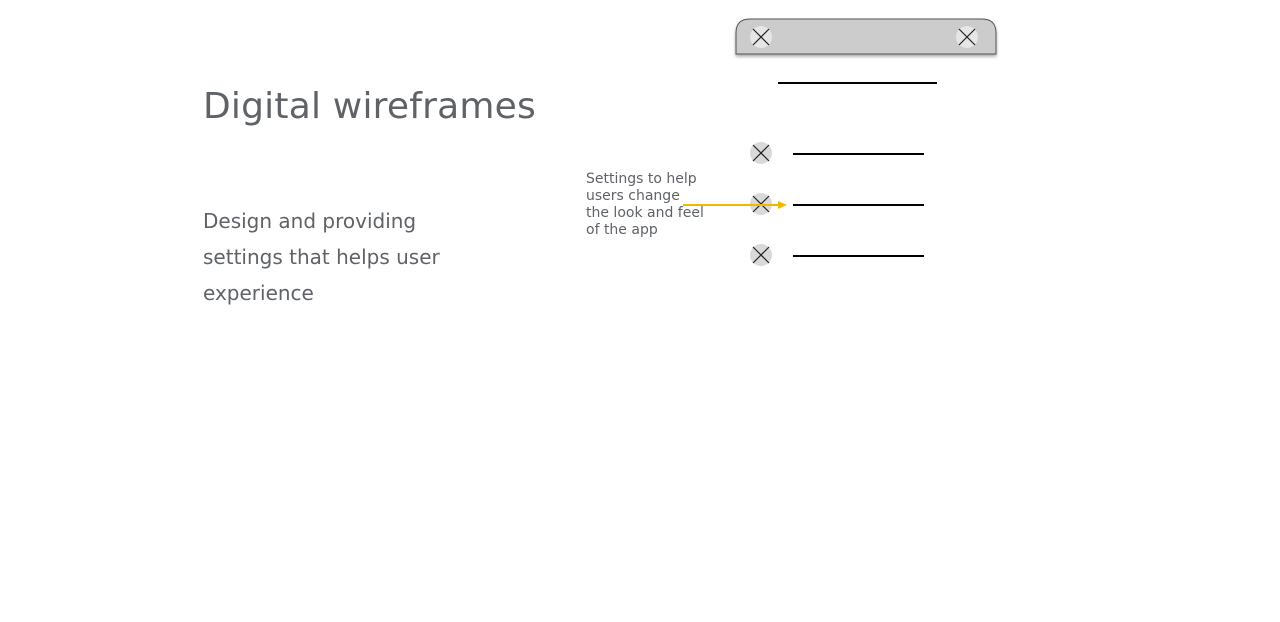 The height and width of the screenshot is (622, 1280). I want to click on wireframe-diagram, so click(840, 142).